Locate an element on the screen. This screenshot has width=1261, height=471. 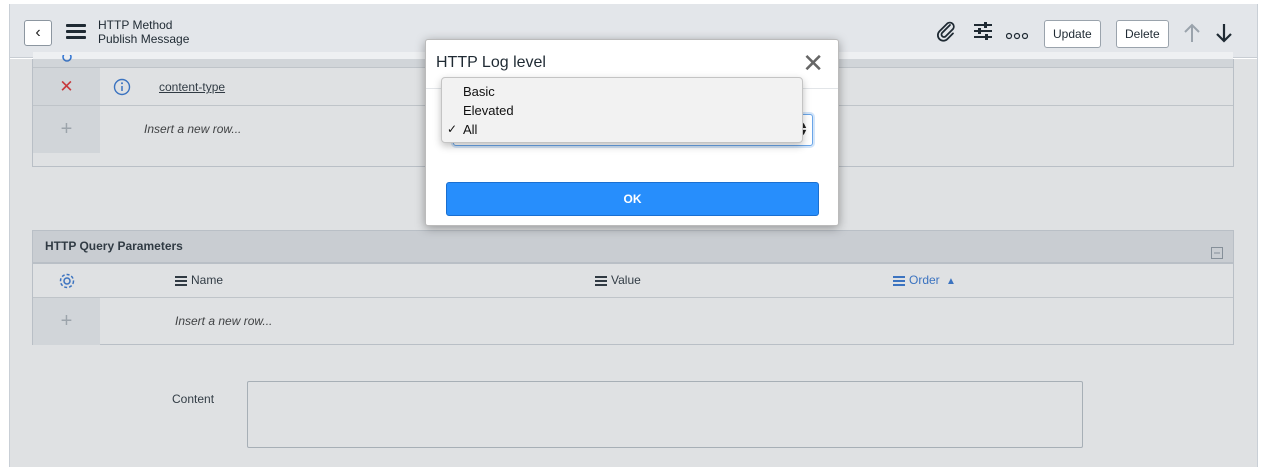
arrow-up-icon is located at coordinates (1192, 34).